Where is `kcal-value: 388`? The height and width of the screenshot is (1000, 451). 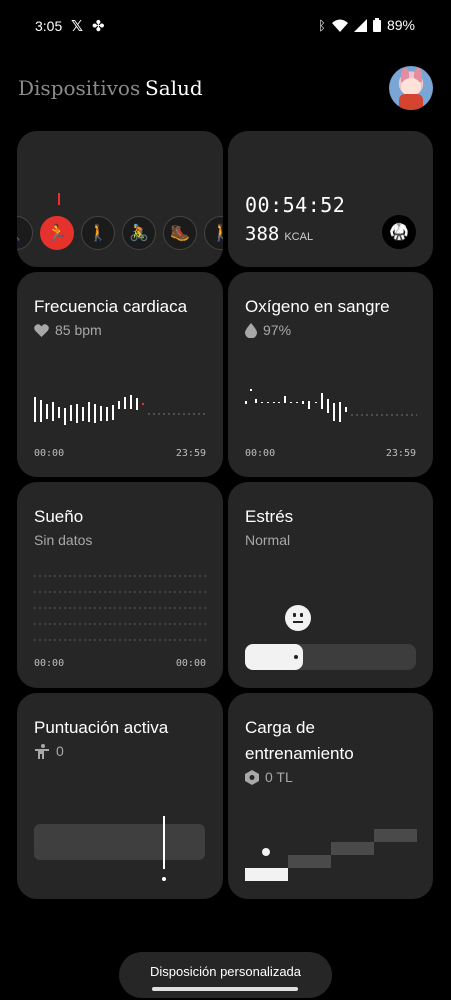 kcal-value: 388 is located at coordinates (262, 234).